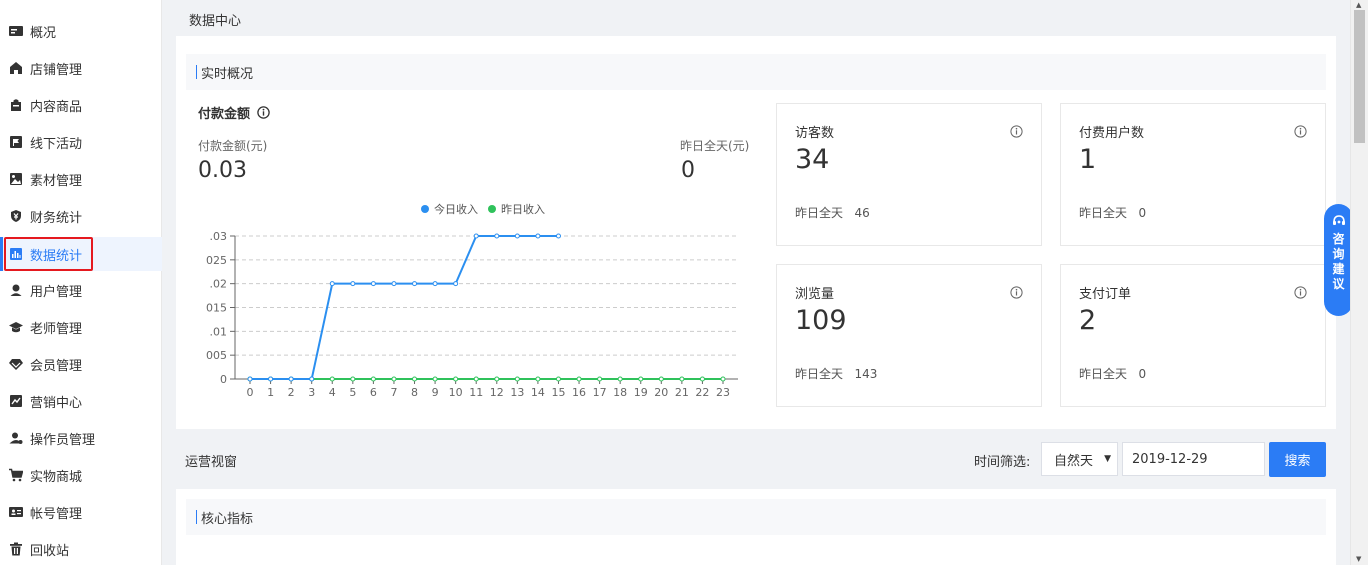 This screenshot has width=1368, height=565. What do you see at coordinates (1079, 459) in the screenshot?
I see `period-select: 自然天 ▼` at bounding box center [1079, 459].